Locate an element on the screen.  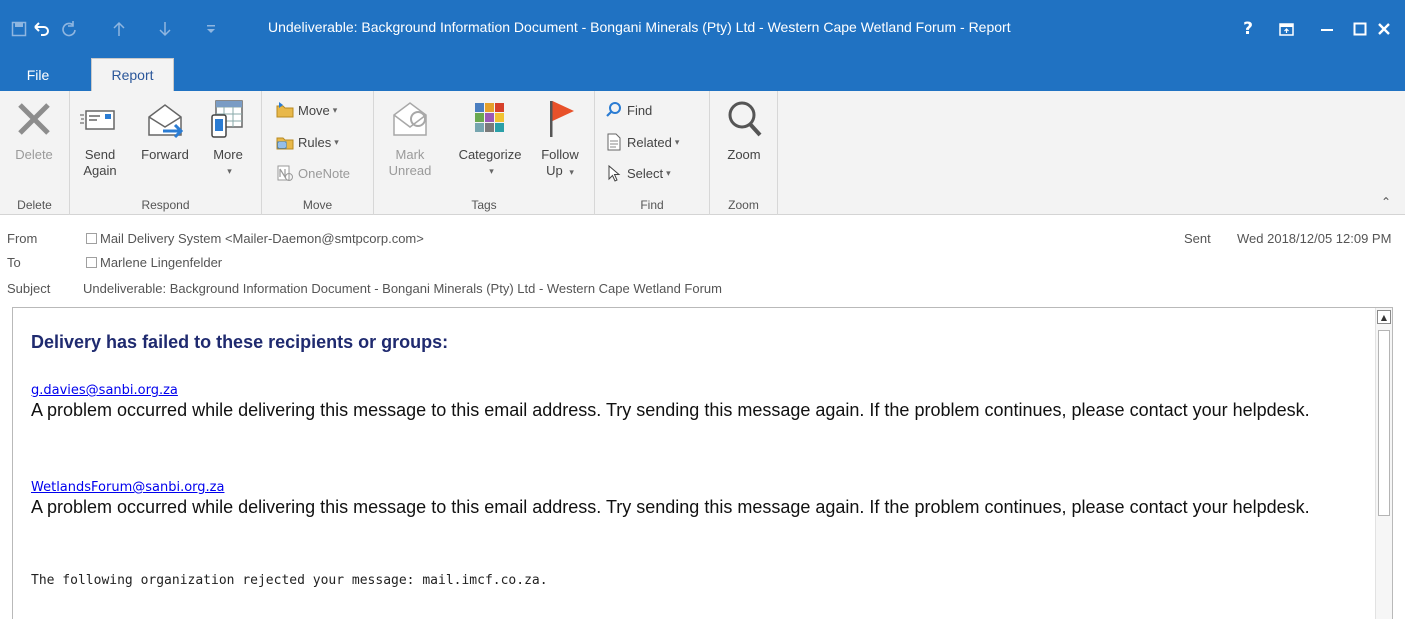
zoom-button: Zoom is located at coordinates (744, 130).